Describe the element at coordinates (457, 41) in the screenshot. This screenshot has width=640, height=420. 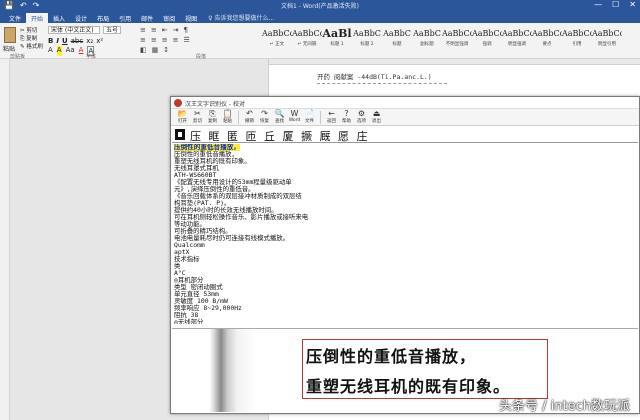
I see `style-item: AaBbCcD 不明显强调` at that location.